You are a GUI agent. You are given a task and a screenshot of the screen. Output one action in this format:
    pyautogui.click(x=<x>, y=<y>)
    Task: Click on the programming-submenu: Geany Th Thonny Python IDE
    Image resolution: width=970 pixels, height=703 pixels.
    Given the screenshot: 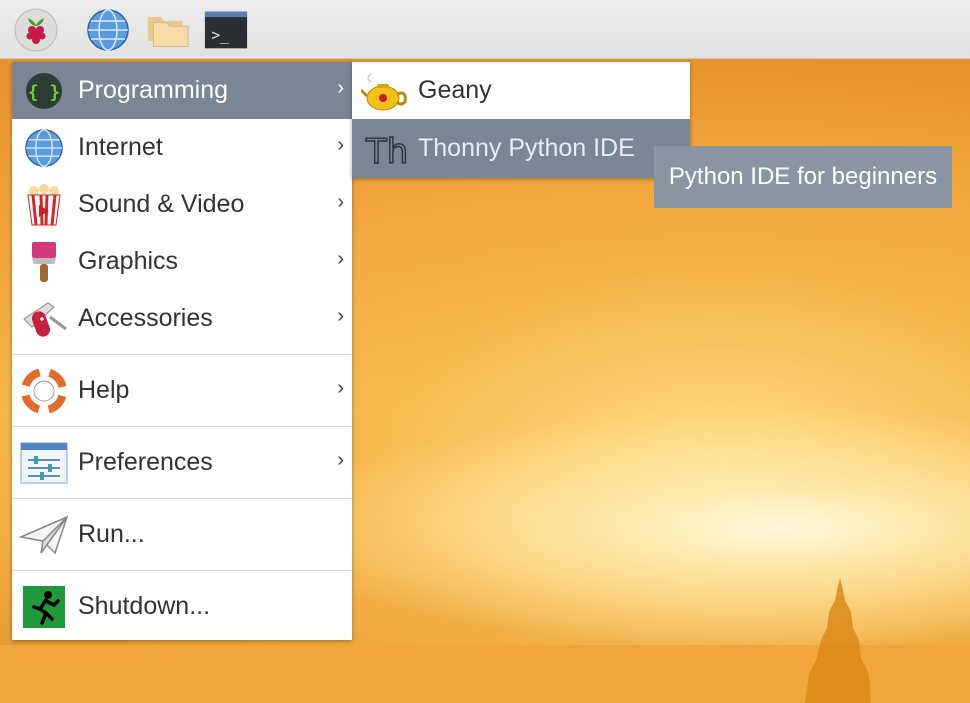 What is the action you would take?
    pyautogui.click(x=521, y=120)
    